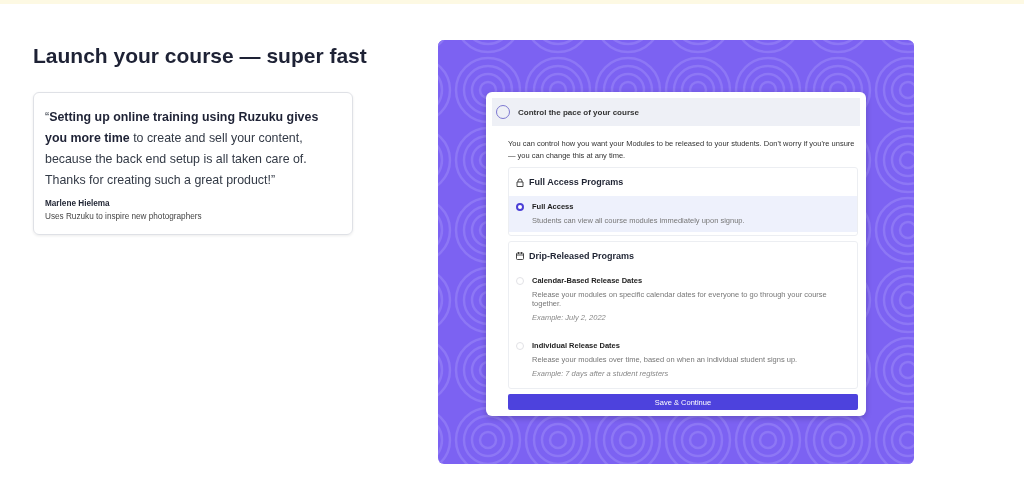 The height and width of the screenshot is (486, 1024). What do you see at coordinates (520, 182) in the screenshot?
I see `lock-icon` at bounding box center [520, 182].